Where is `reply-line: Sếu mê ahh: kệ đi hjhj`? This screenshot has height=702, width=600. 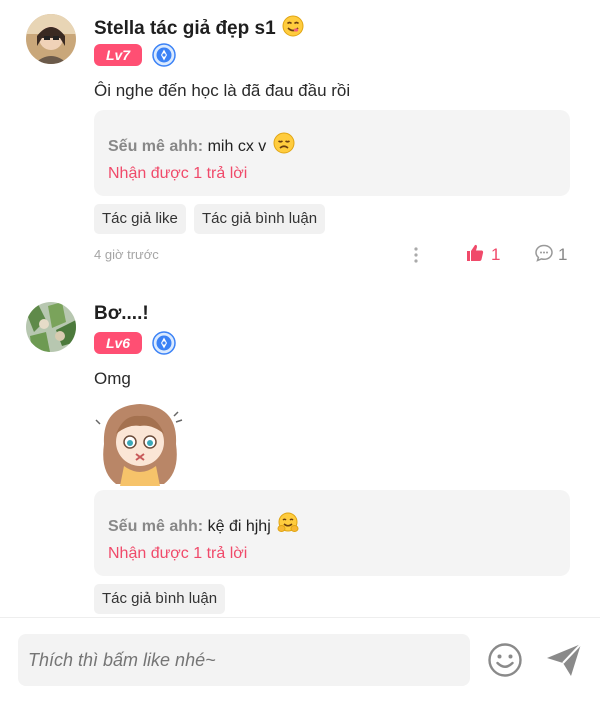 reply-line: Sếu mê ahh: kệ đi hjhj is located at coordinates (203, 525).